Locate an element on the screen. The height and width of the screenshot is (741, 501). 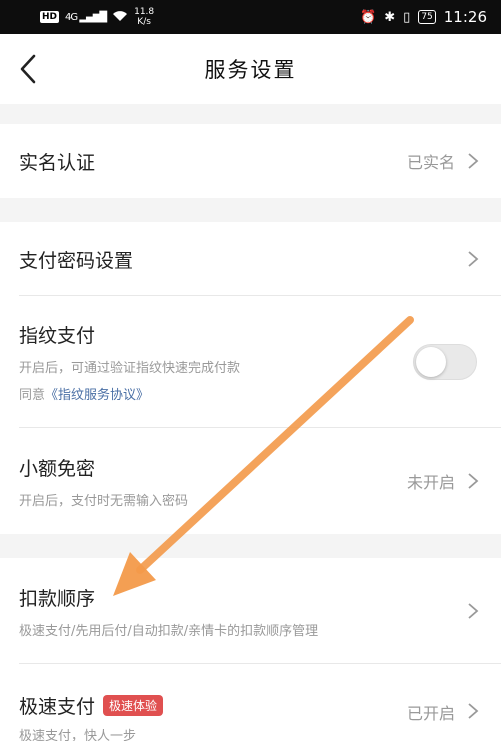
fast-pay-value: 已开启 is located at coordinates (430, 713).